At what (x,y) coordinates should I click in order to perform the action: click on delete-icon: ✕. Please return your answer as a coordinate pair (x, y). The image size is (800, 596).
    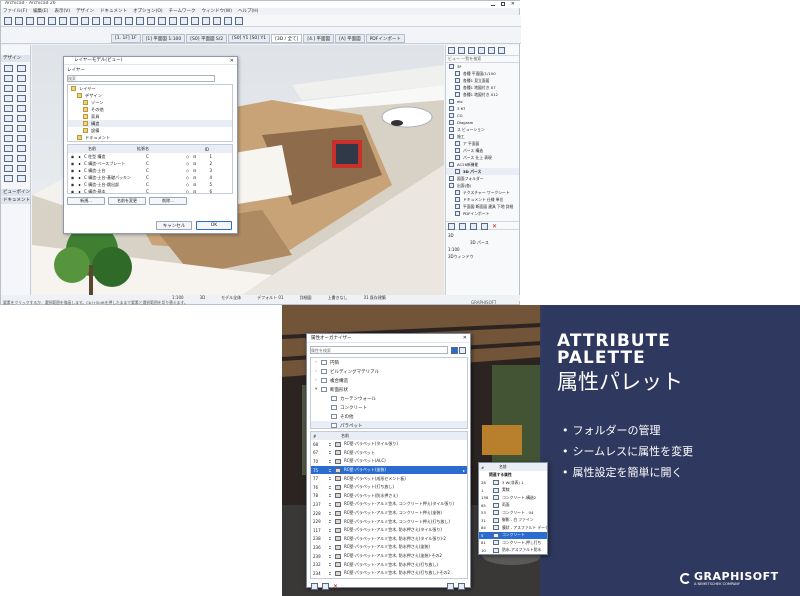
    Looking at the image, I should click on (494, 226).